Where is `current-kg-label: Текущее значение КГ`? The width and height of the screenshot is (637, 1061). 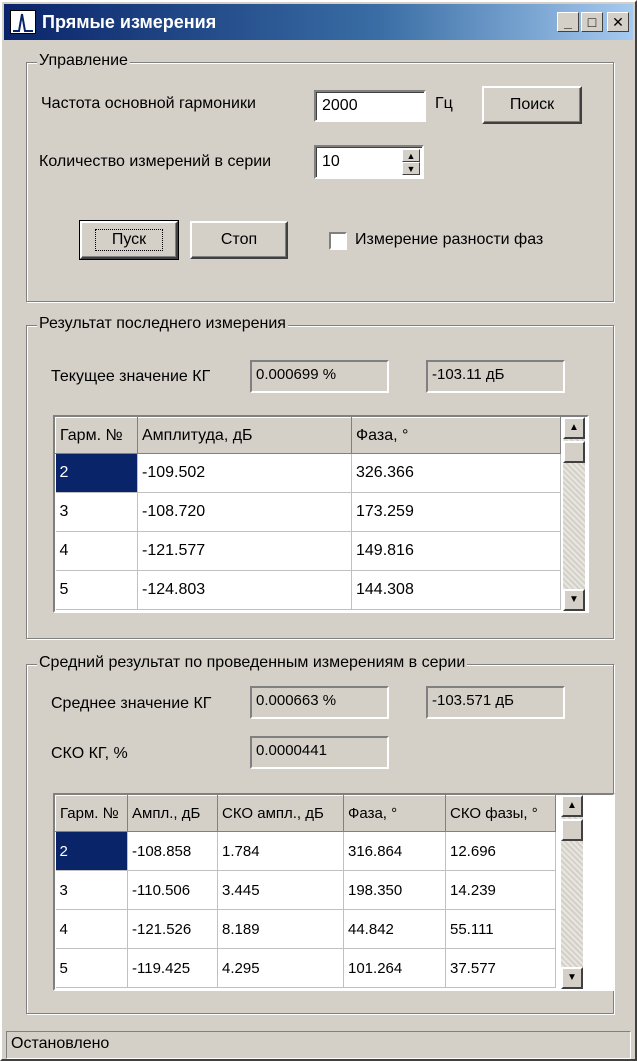
current-kg-label: Текущее значение КГ is located at coordinates (131, 376).